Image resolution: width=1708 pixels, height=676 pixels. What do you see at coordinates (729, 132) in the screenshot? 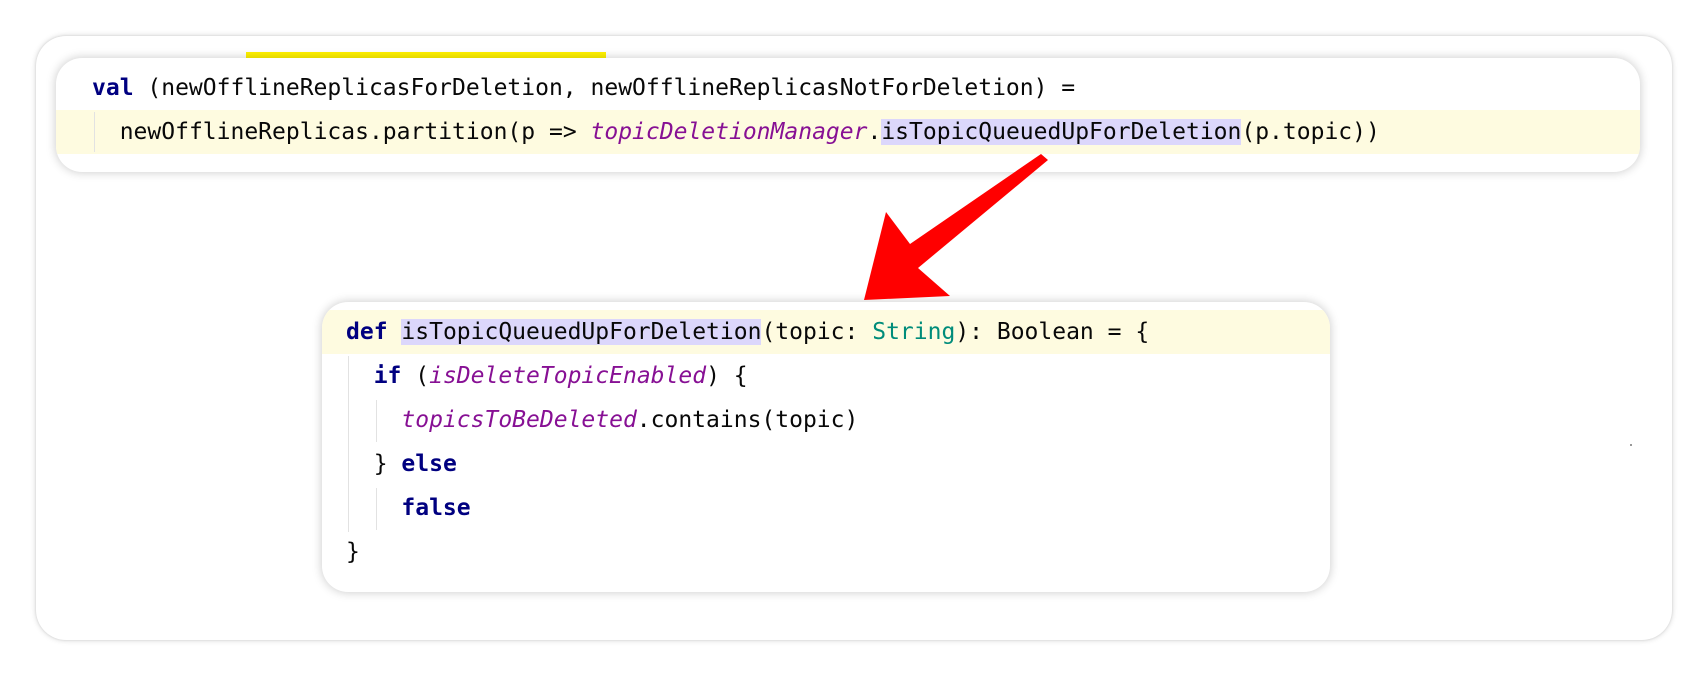
I see `field-topic-deletion-manager: topicDeletionManager` at bounding box center [729, 132].